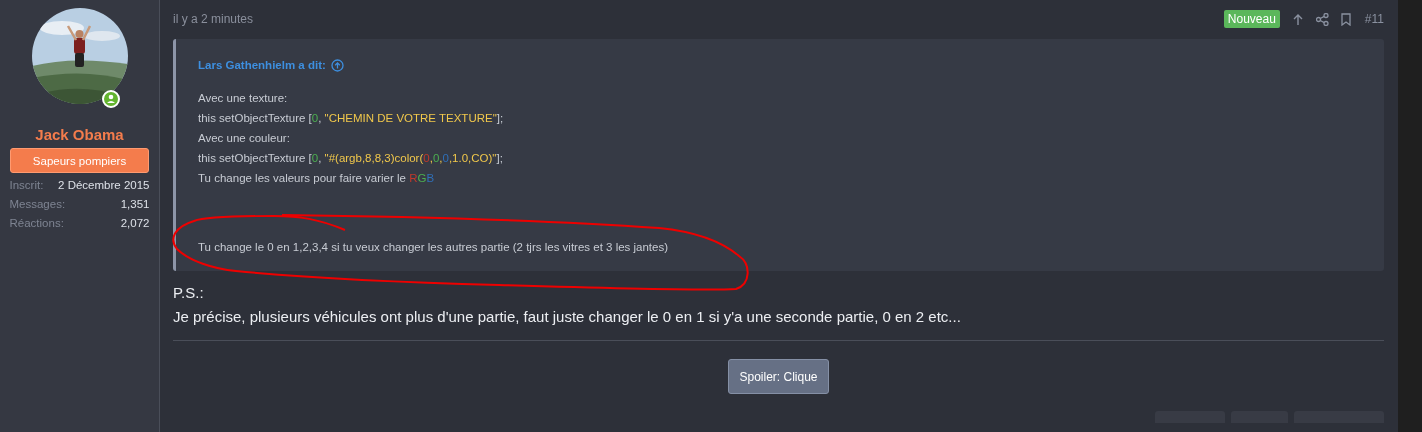 The height and width of the screenshot is (432, 1422). Describe the element at coordinates (26, 185) in the screenshot. I see `stat-label: Inscrit:` at that location.